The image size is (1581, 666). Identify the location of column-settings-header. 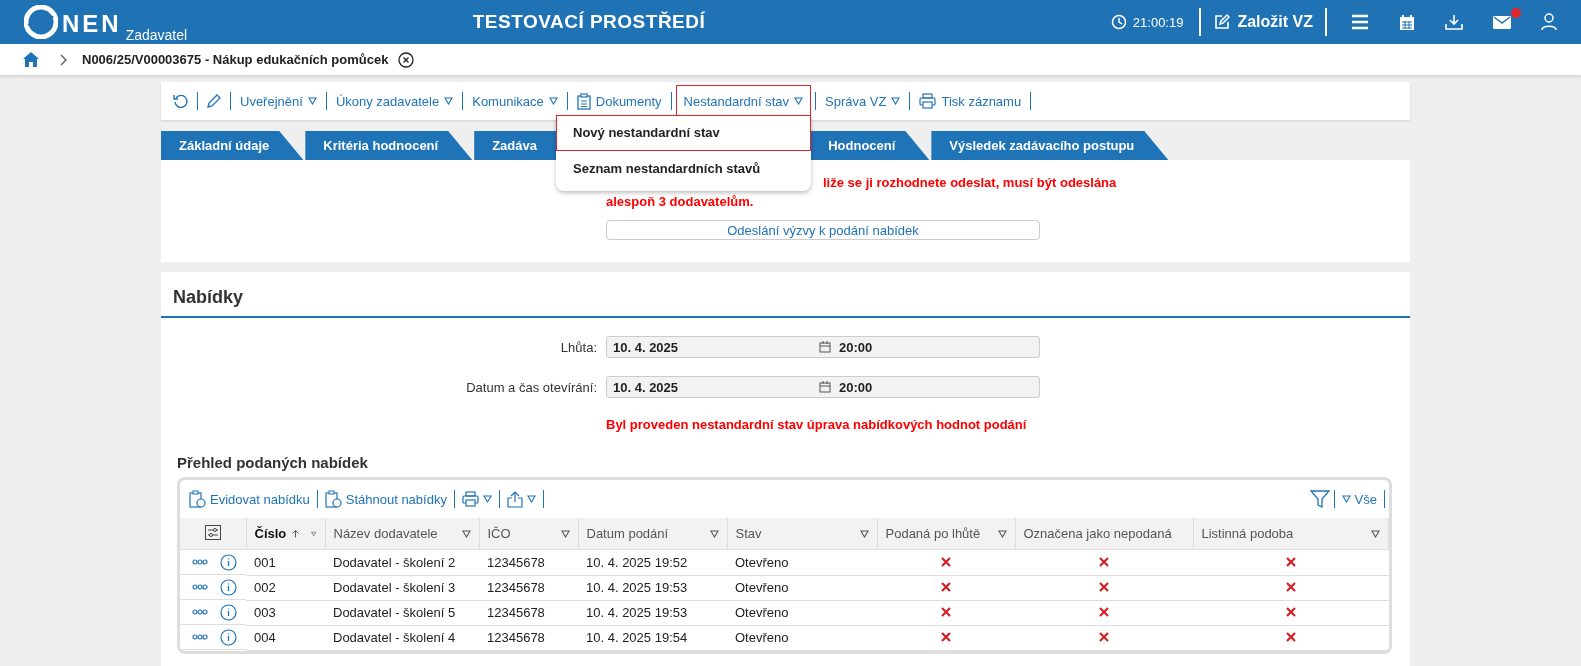
(213, 534).